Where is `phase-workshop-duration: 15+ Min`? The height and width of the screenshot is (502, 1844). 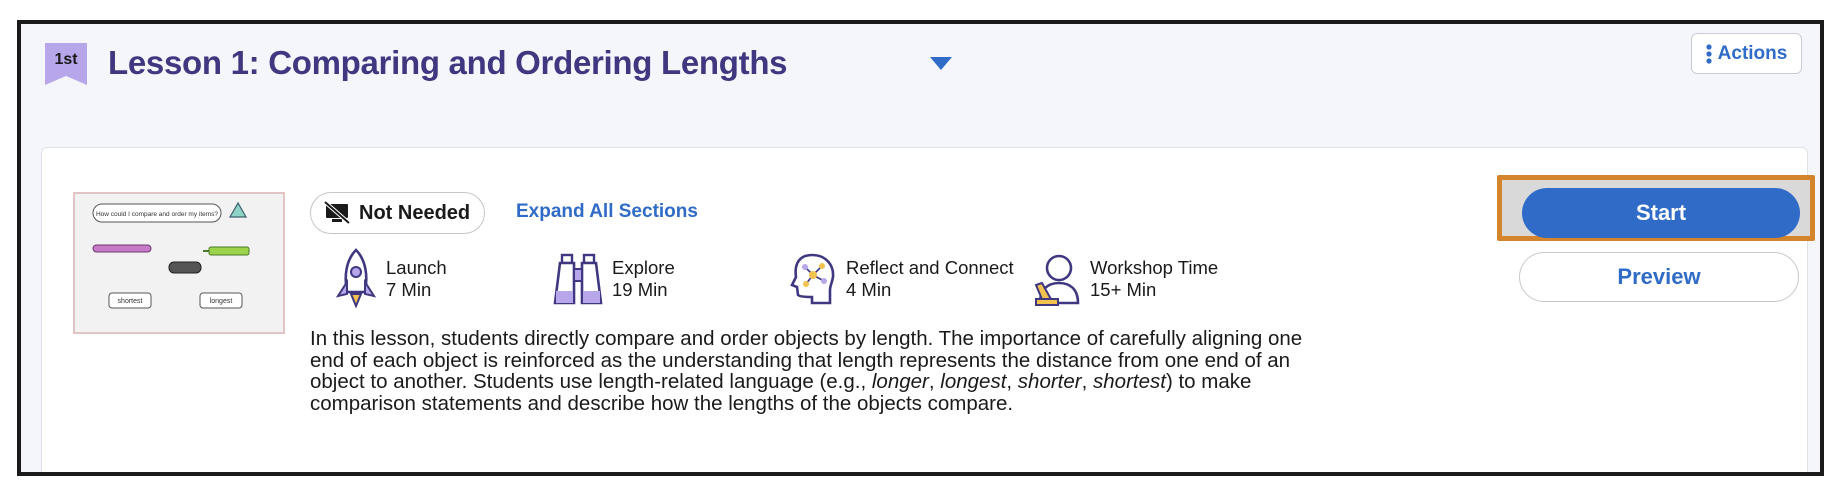
phase-workshop-duration: 15+ Min is located at coordinates (1123, 289).